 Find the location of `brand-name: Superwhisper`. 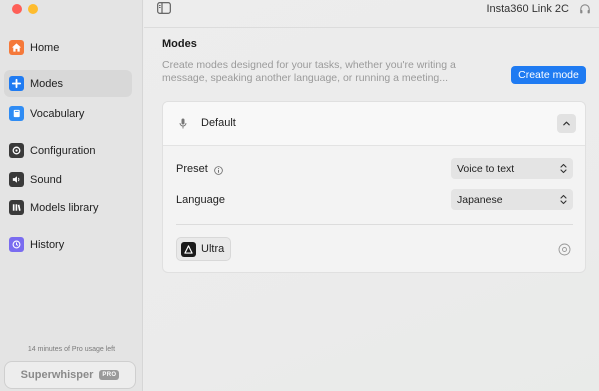

brand-name: Superwhisper is located at coordinates (57, 375).